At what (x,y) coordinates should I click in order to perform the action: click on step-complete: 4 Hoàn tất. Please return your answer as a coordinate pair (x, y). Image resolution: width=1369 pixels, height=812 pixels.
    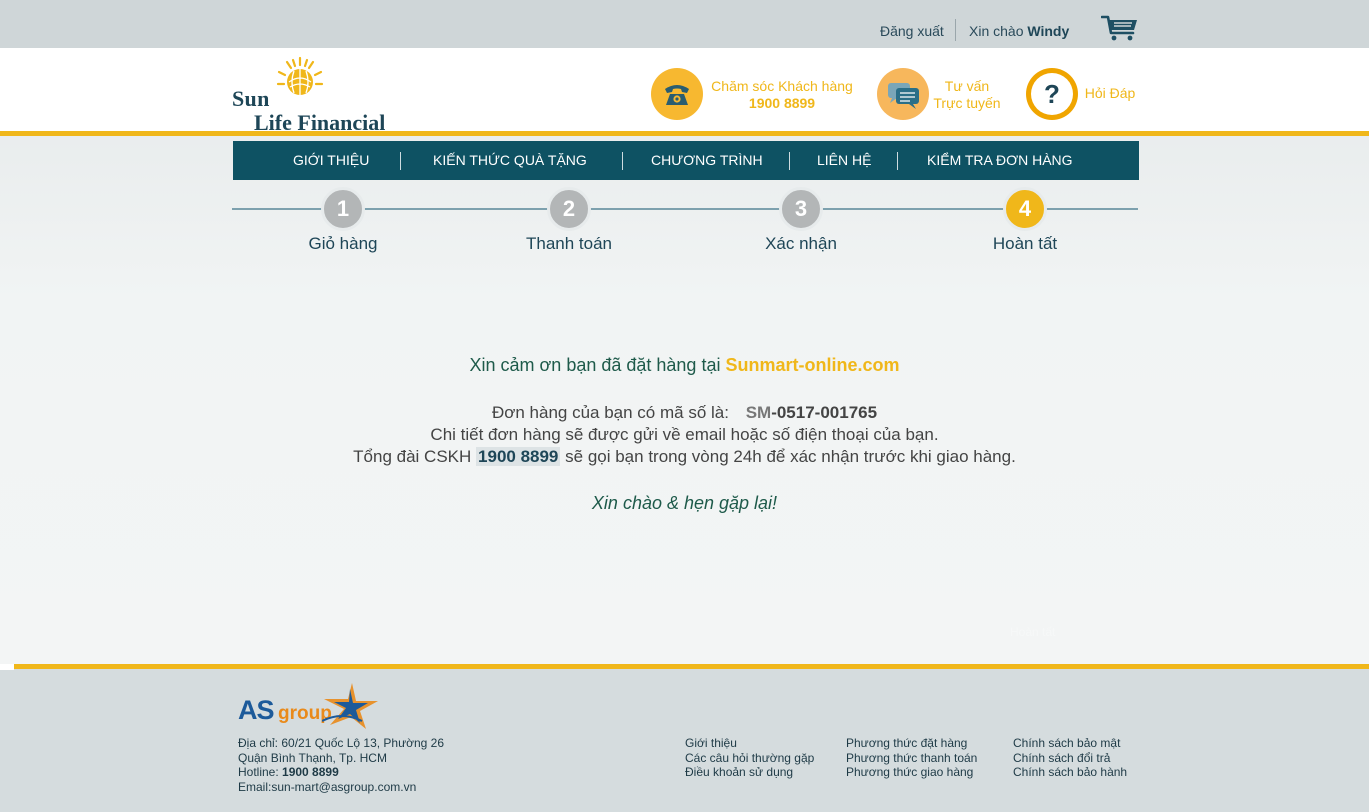
    Looking at the image, I should click on (1025, 227).